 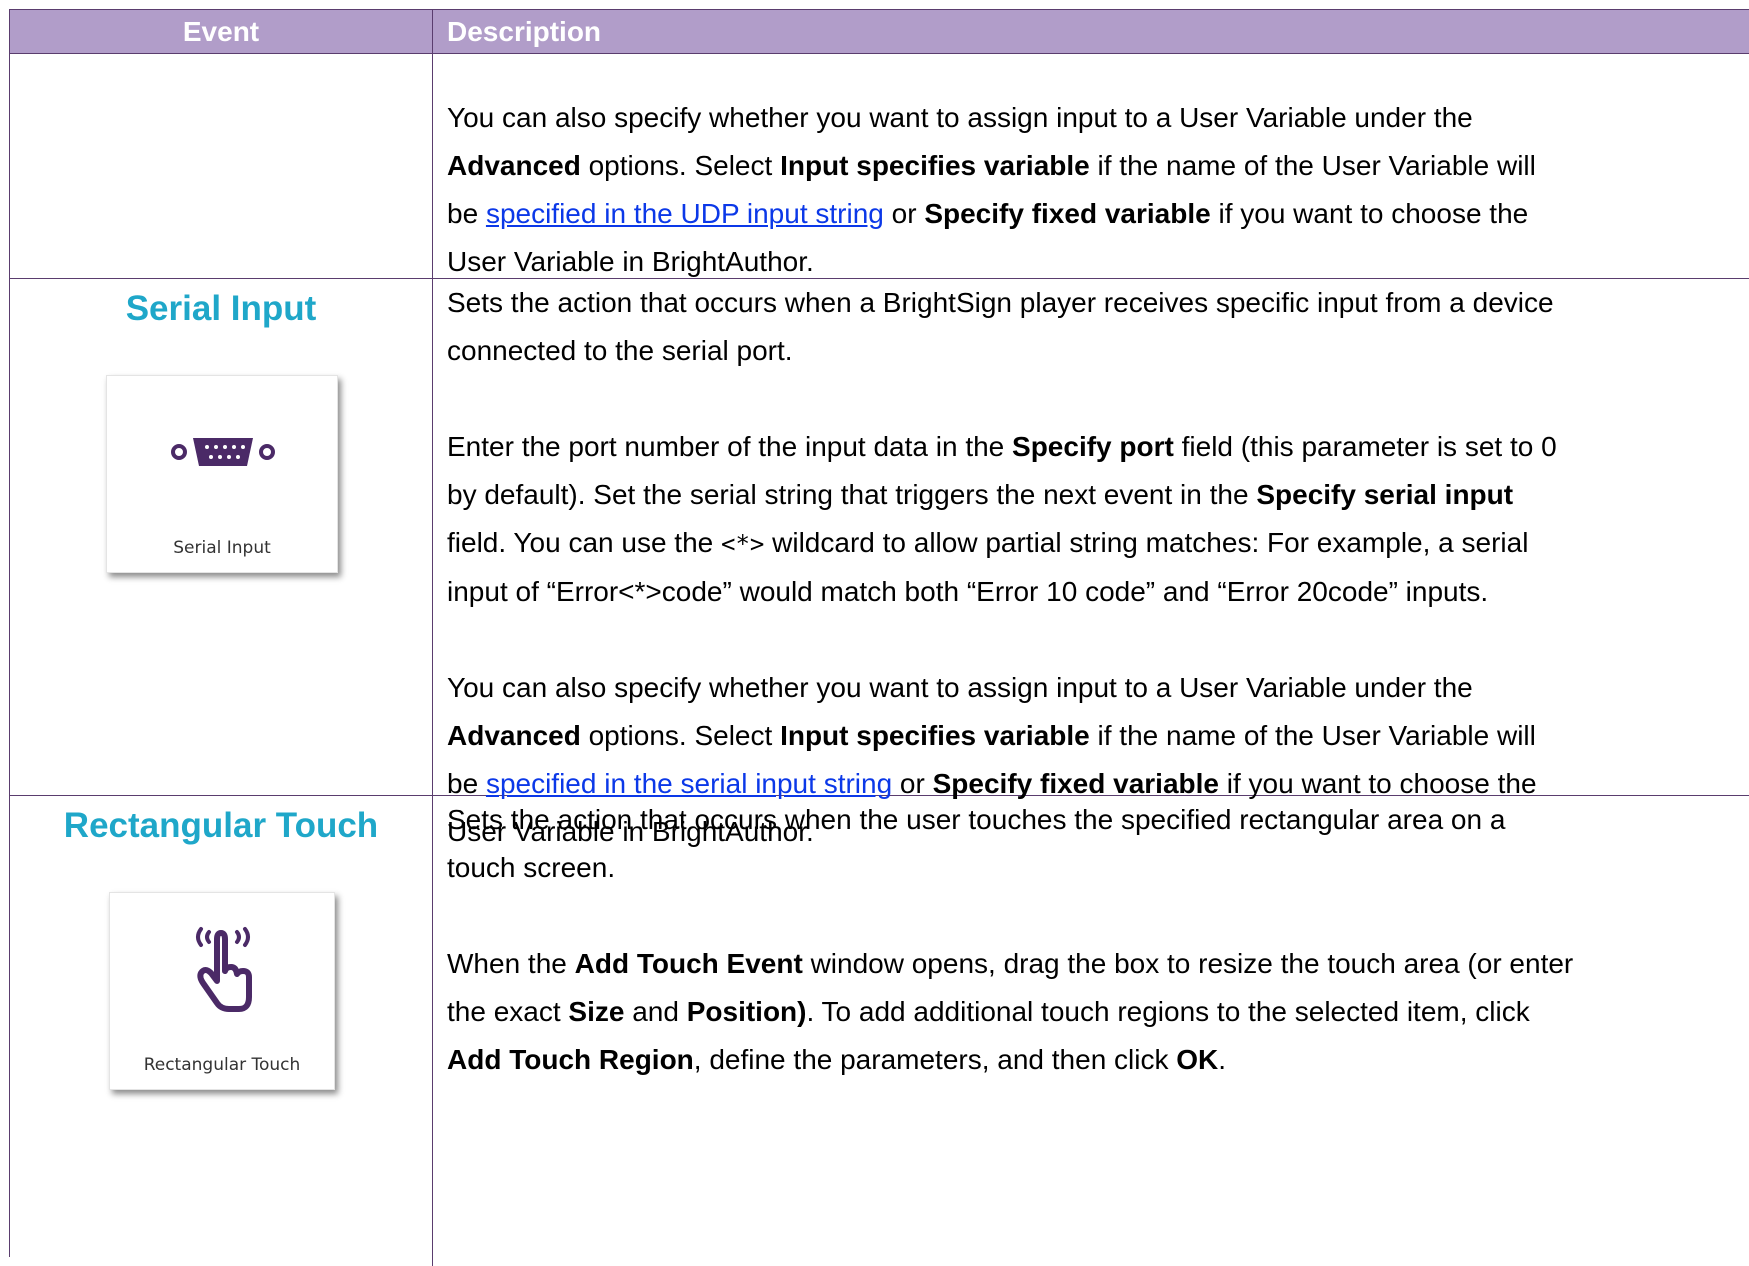 What do you see at coordinates (221, 308) in the screenshot?
I see `event-title-serial: Serial Input` at bounding box center [221, 308].